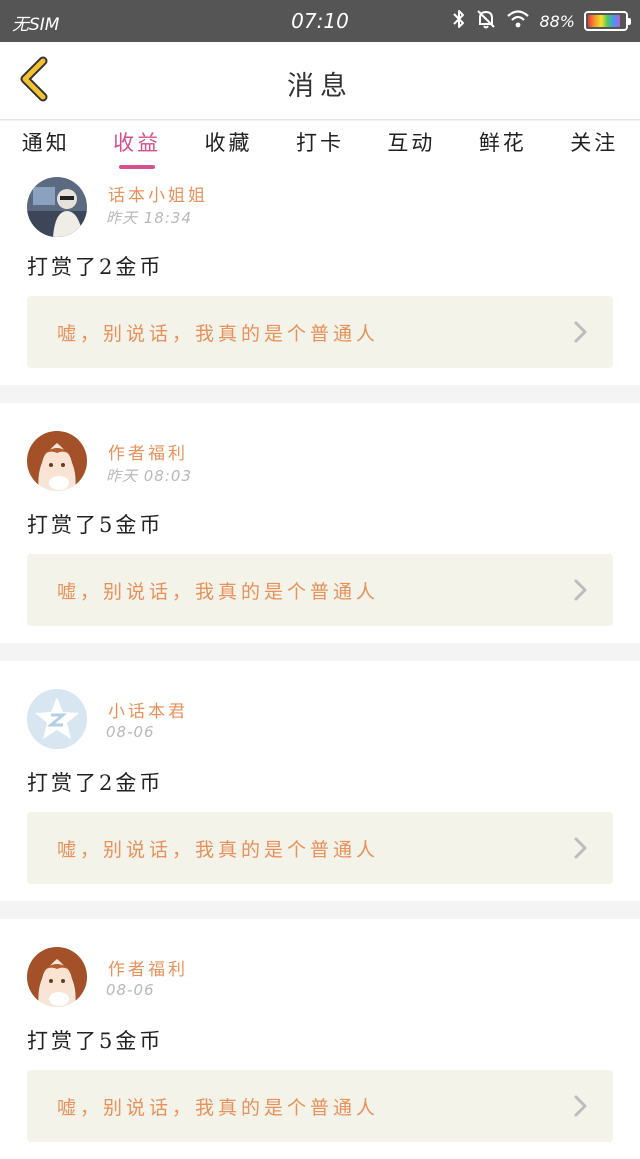 The image size is (640, 1159). What do you see at coordinates (320, 86) in the screenshot?
I see `page-title: 消息` at bounding box center [320, 86].